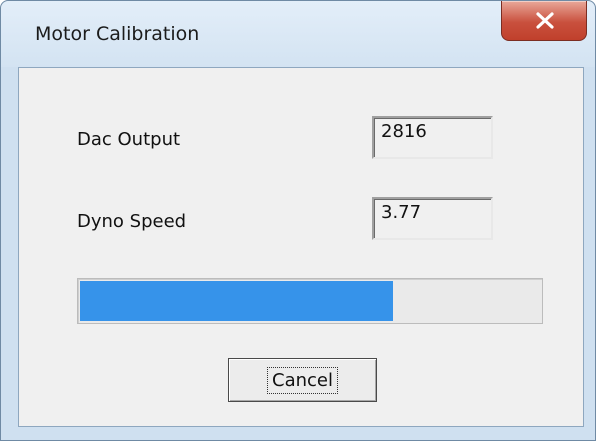 This screenshot has width=596, height=441. What do you see at coordinates (432, 137) in the screenshot?
I see `dac-output-readout: 2816` at bounding box center [432, 137].